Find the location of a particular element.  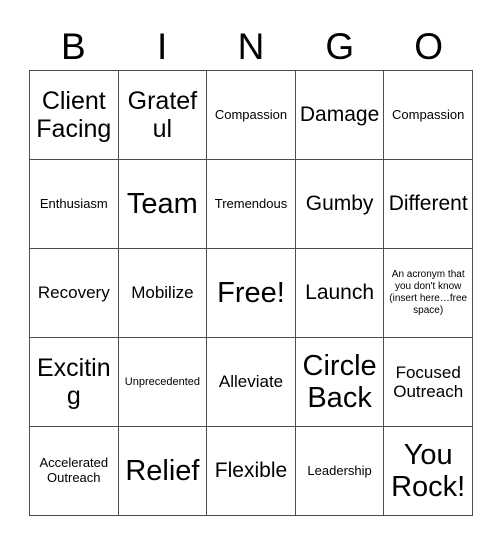

bingo-cell-label: Circle Back is located at coordinates (339, 381).